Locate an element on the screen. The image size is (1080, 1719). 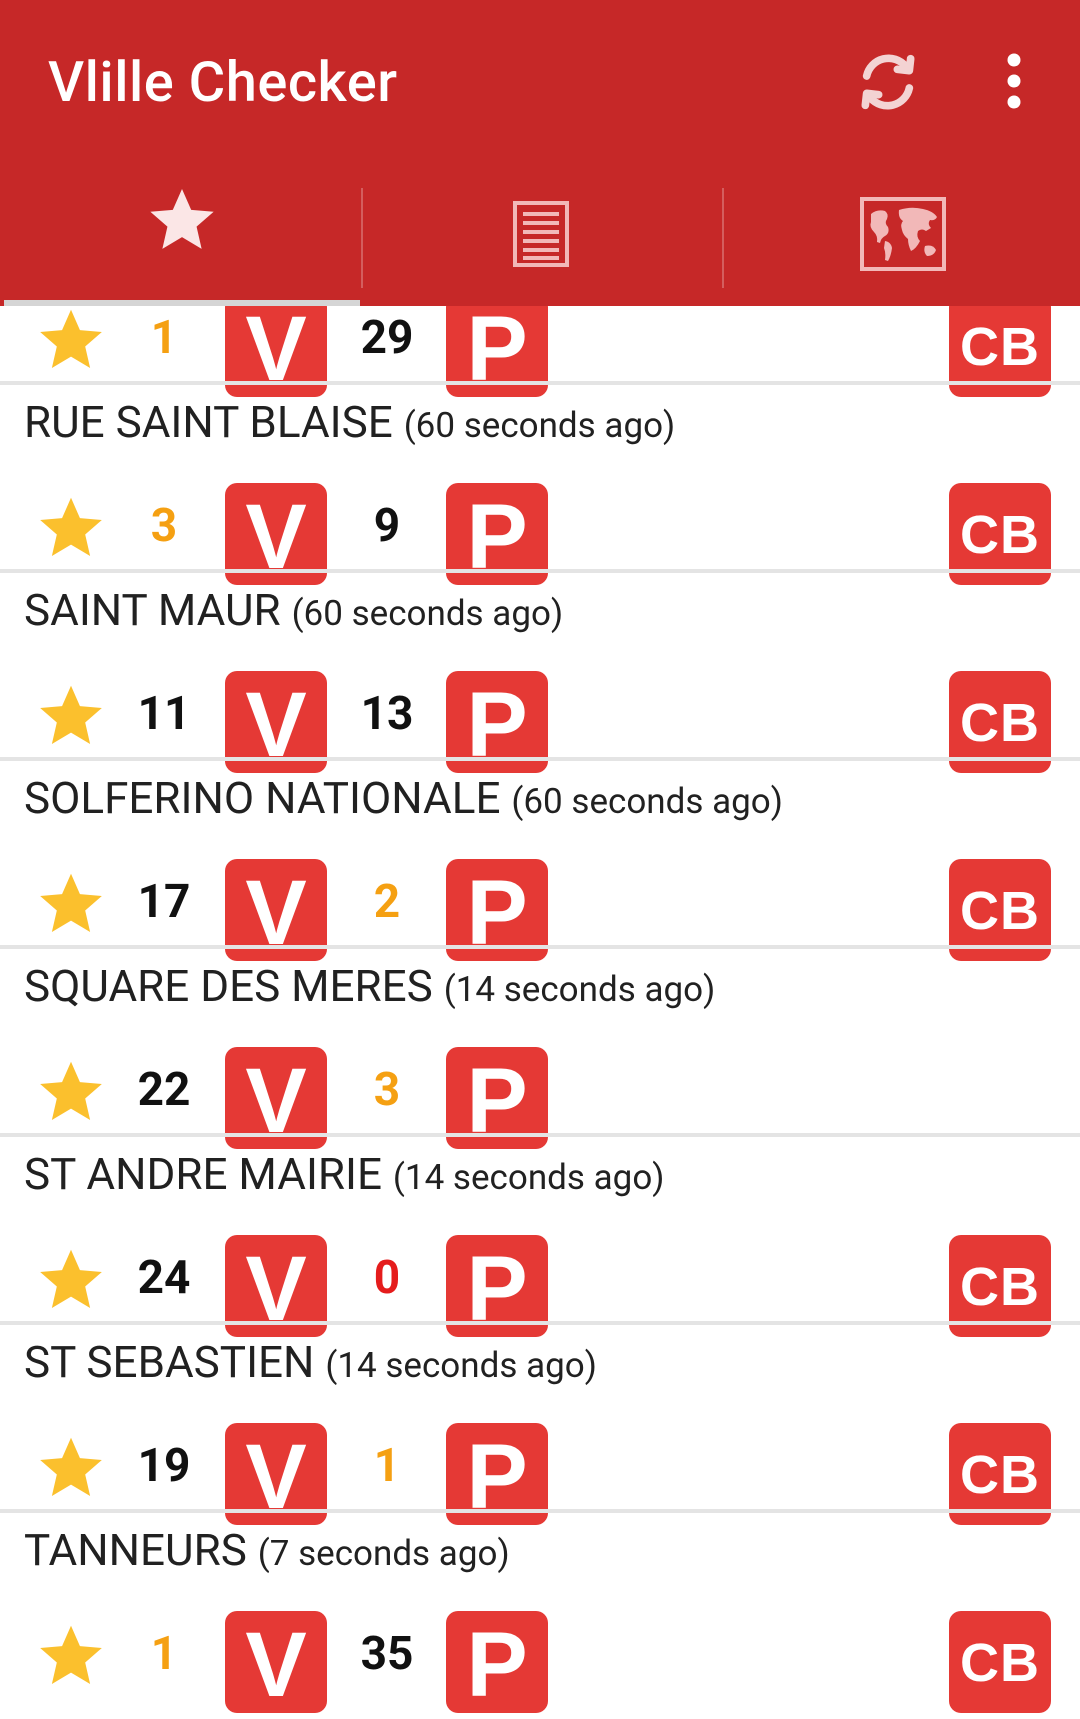
slots-count: 9 is located at coordinates (387, 526).